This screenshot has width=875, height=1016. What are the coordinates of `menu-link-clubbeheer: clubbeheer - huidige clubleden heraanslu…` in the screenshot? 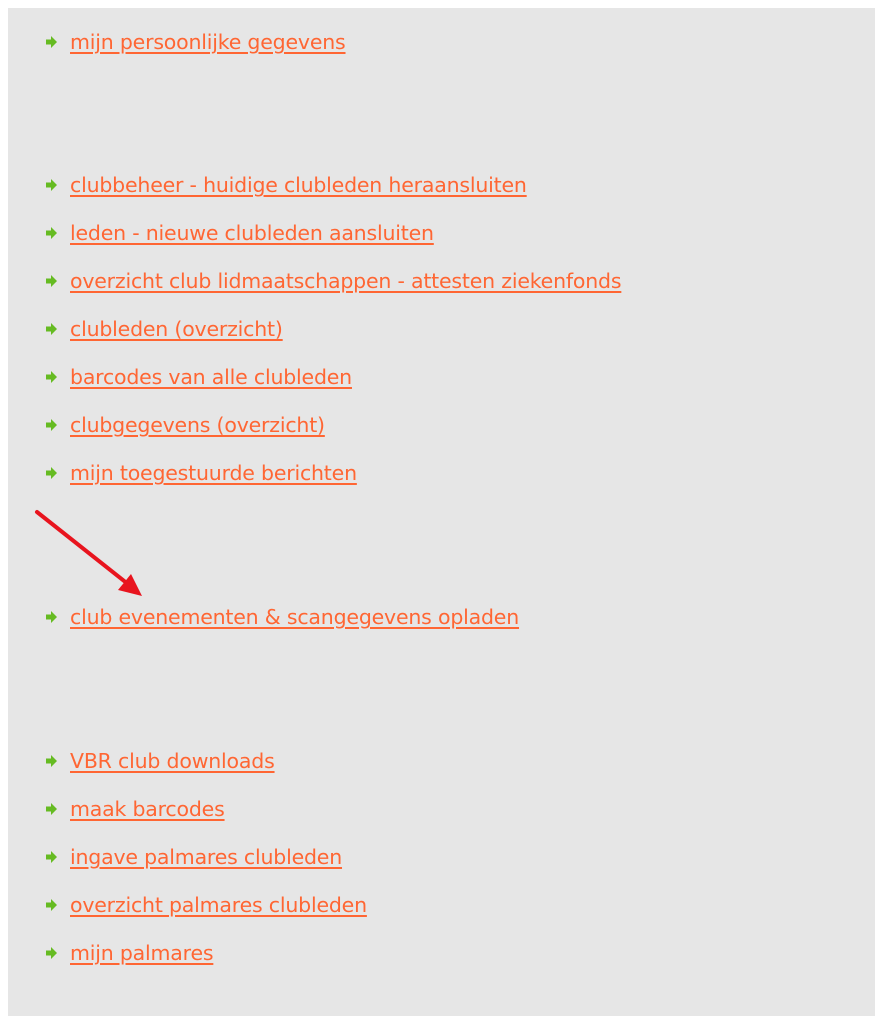 It's located at (298, 185).